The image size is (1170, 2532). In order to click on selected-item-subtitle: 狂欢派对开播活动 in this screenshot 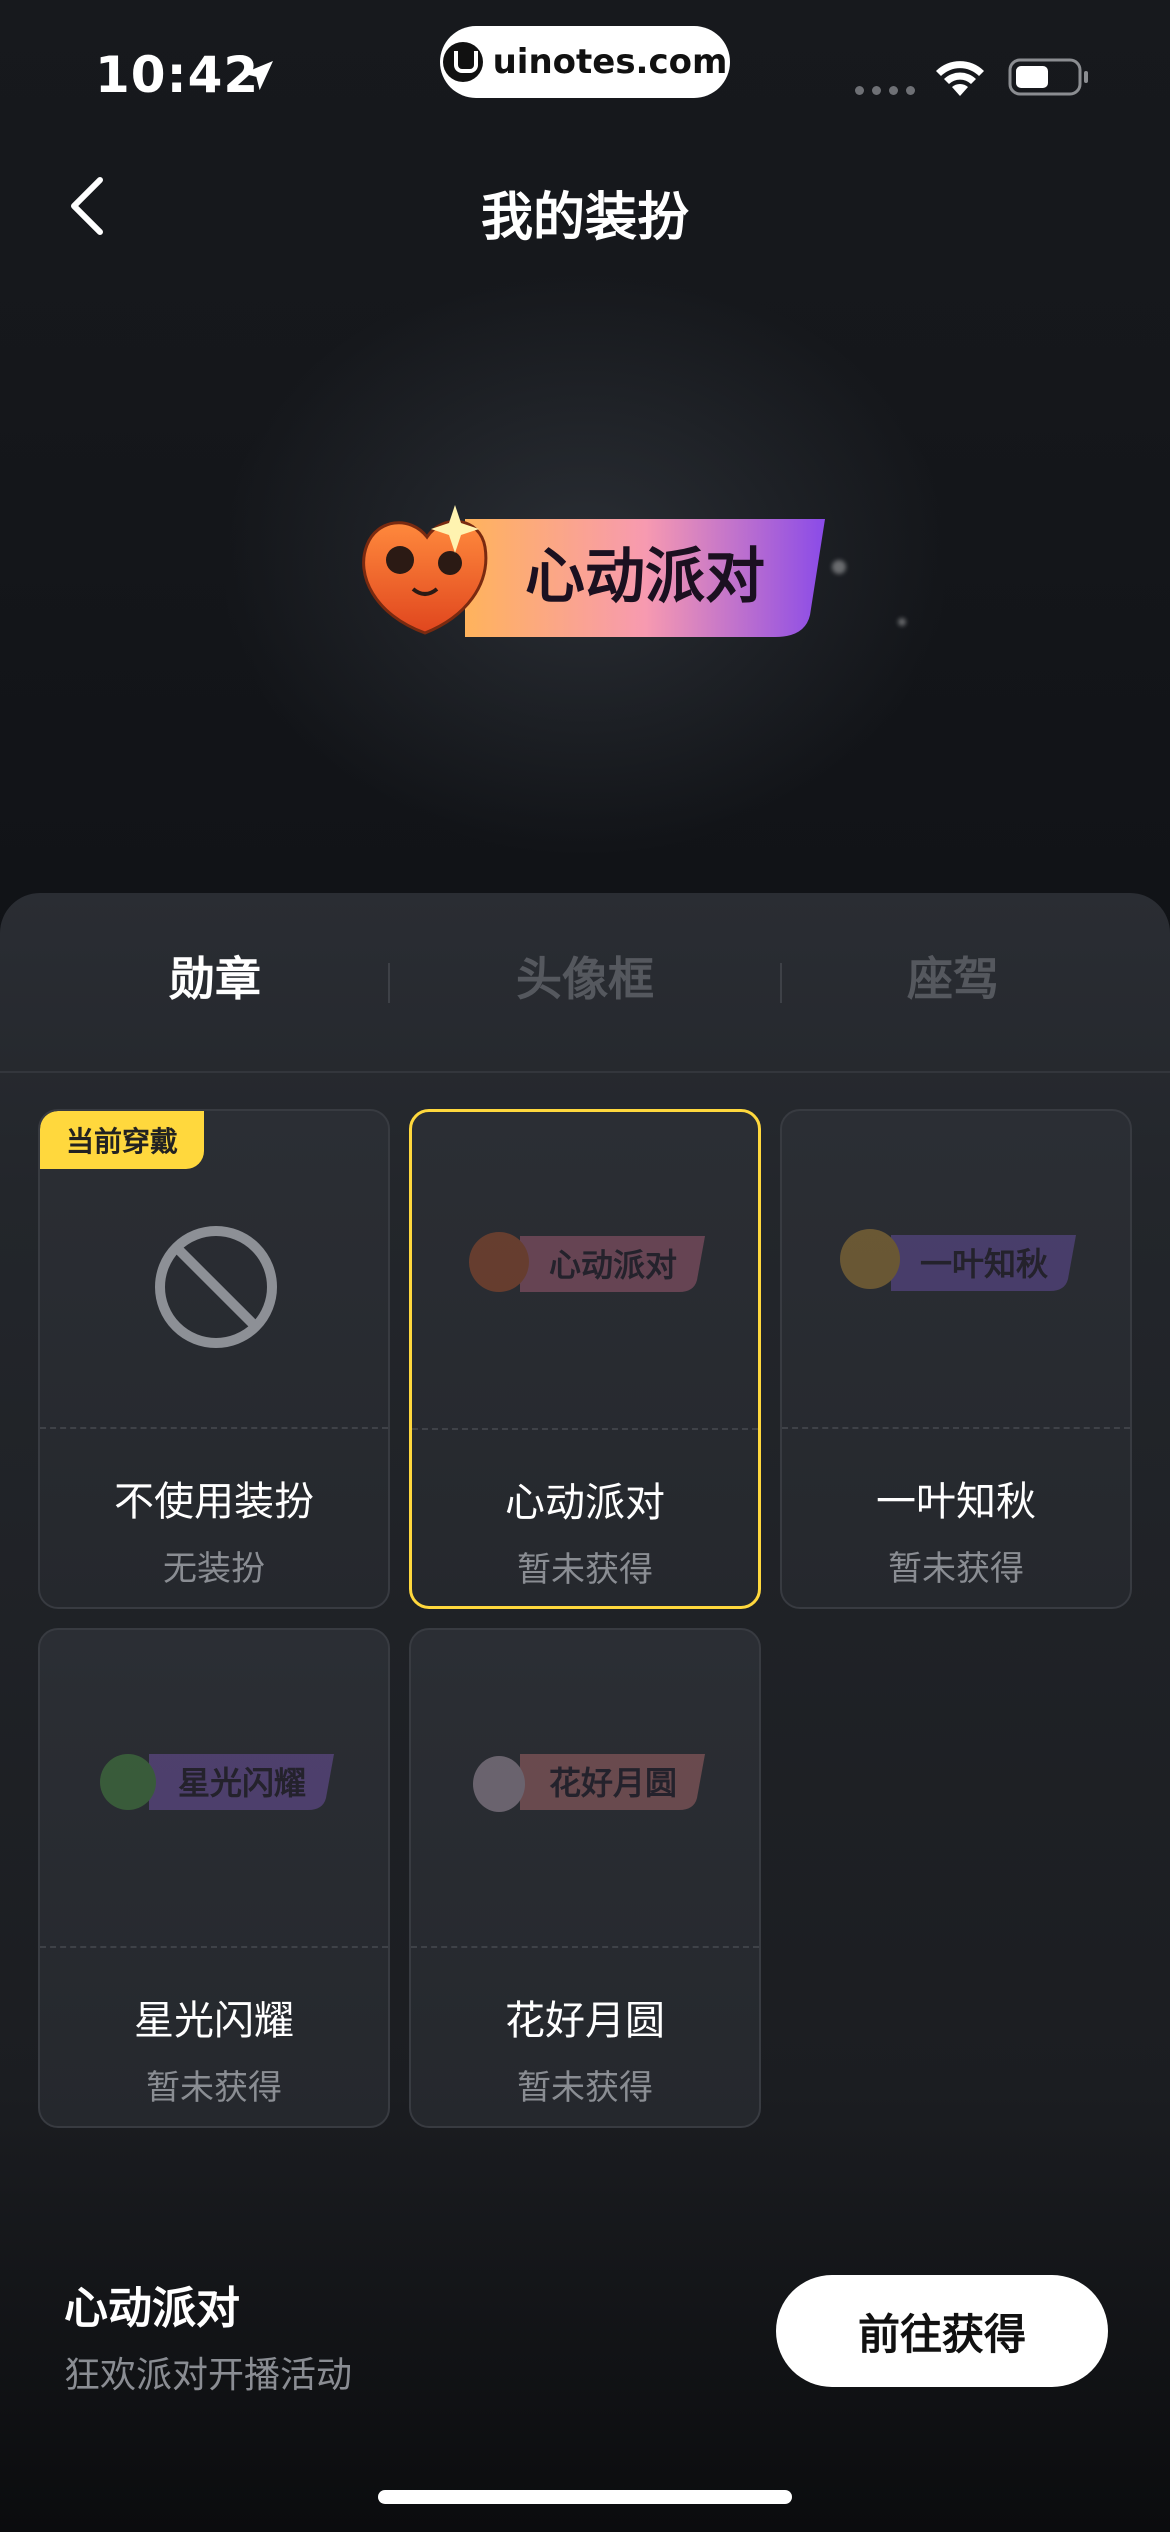, I will do `click(208, 2375)`.